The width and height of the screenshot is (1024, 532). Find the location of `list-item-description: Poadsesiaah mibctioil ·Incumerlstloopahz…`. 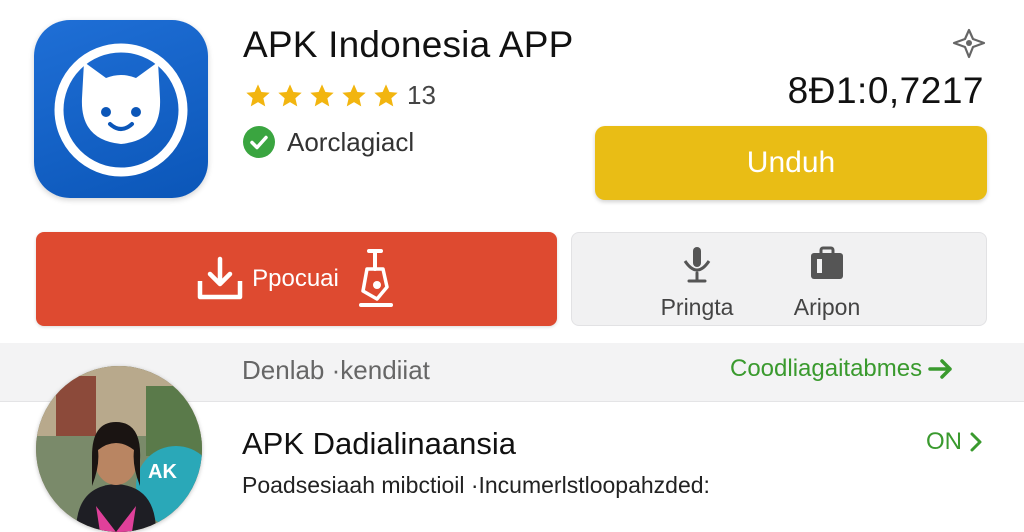

list-item-description: Poadsesiaah mibctioil ·Incumerlstloopahz… is located at coordinates (476, 485).